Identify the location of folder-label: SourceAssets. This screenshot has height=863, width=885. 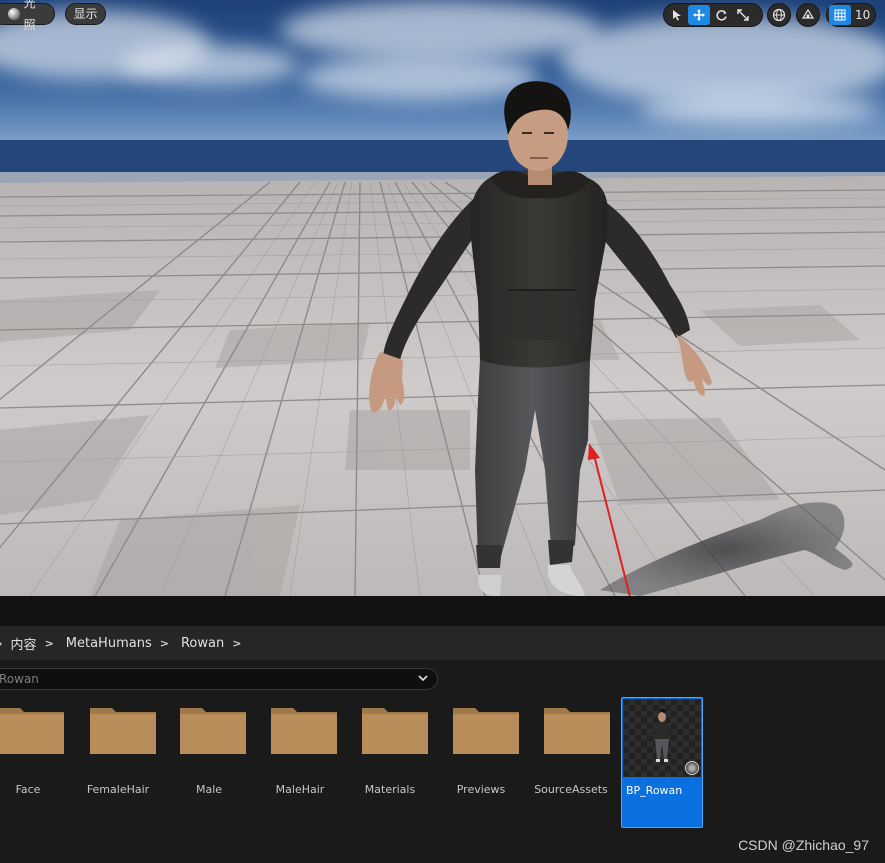
(571, 789).